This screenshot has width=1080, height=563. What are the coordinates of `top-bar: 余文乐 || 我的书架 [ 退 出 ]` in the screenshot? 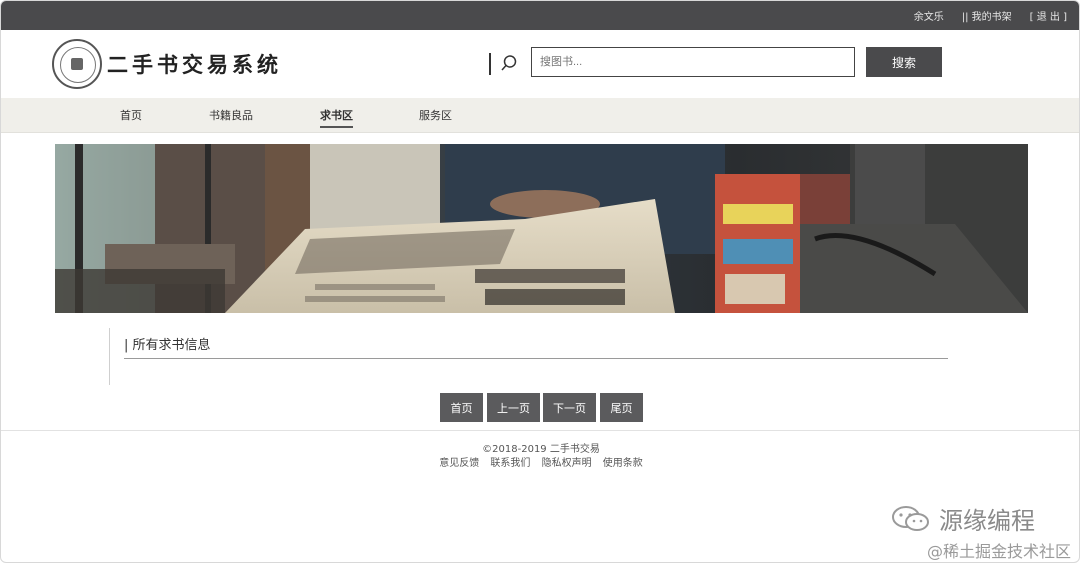 It's located at (540, 15).